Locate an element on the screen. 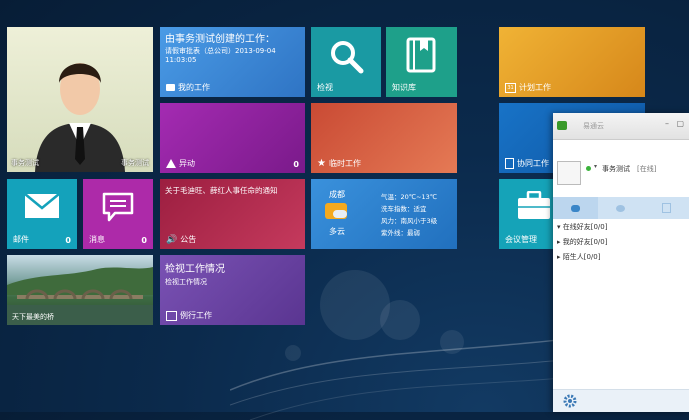 Image resolution: width=689 pixels, height=420 pixels. search-label: 检视 is located at coordinates (325, 87).